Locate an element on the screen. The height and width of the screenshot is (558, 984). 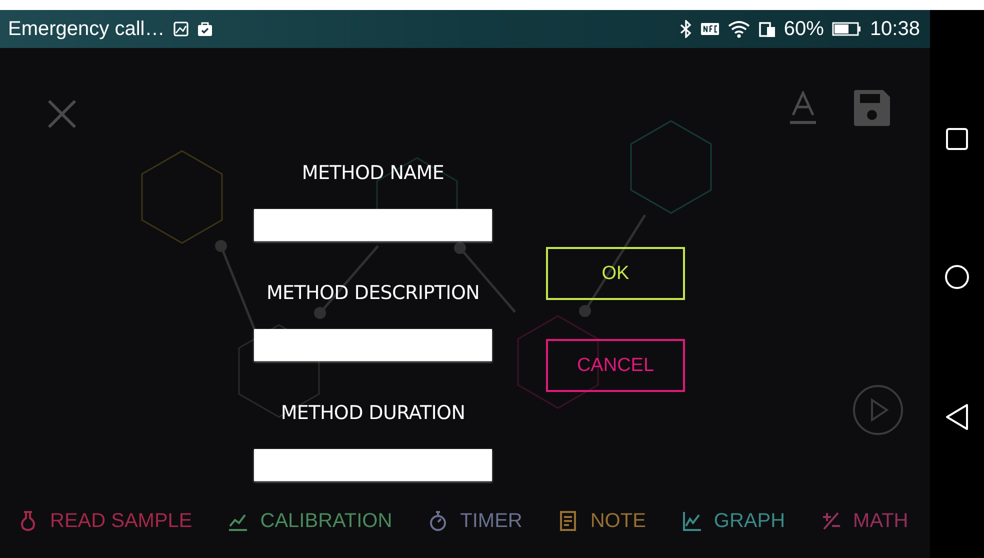
battery-percent: 60% is located at coordinates (804, 29).